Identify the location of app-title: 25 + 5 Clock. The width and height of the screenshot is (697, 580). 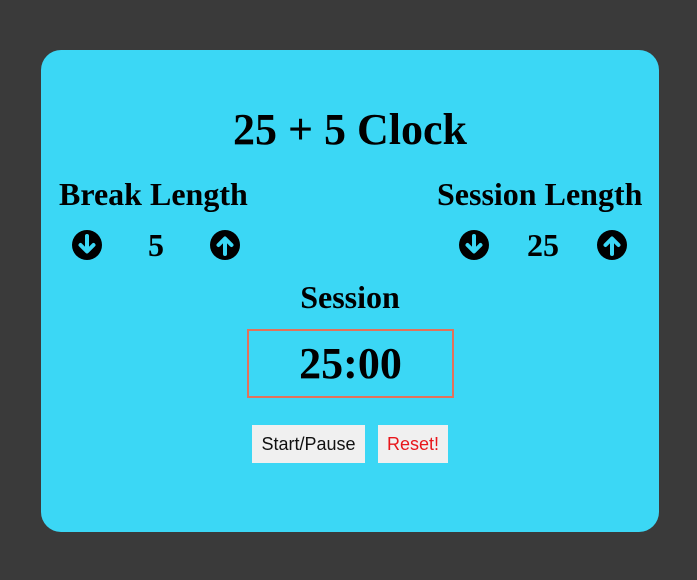
(350, 129).